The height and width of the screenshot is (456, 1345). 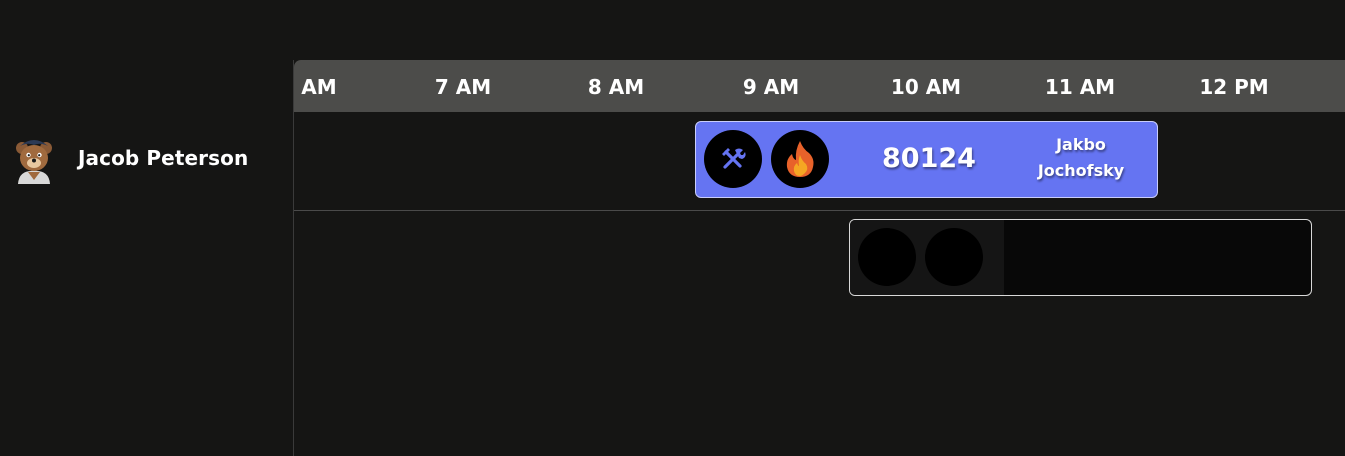 I want to click on tools-icon, so click(x=733, y=159).